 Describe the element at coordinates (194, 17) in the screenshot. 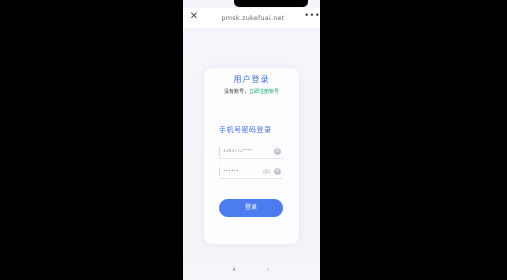

I see `close-icon: ✕` at that location.